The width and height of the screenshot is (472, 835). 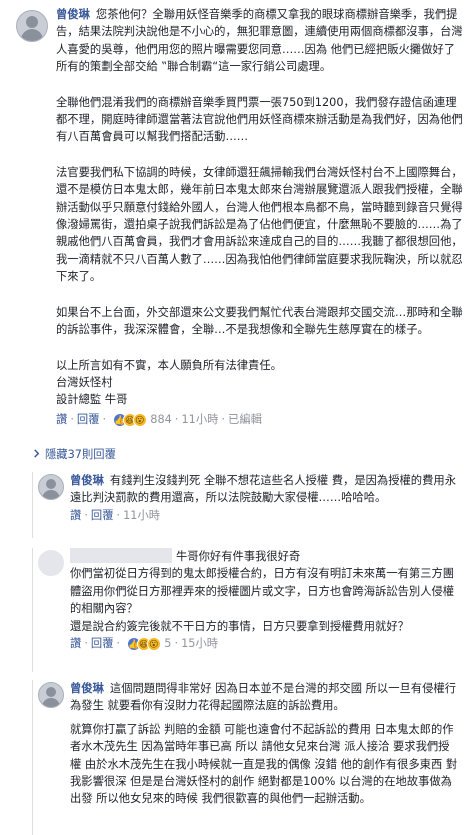 What do you see at coordinates (169, 365) in the screenshot?
I see `closing-statement: 以上所言如有不實，本人願負所有法律責任。` at bounding box center [169, 365].